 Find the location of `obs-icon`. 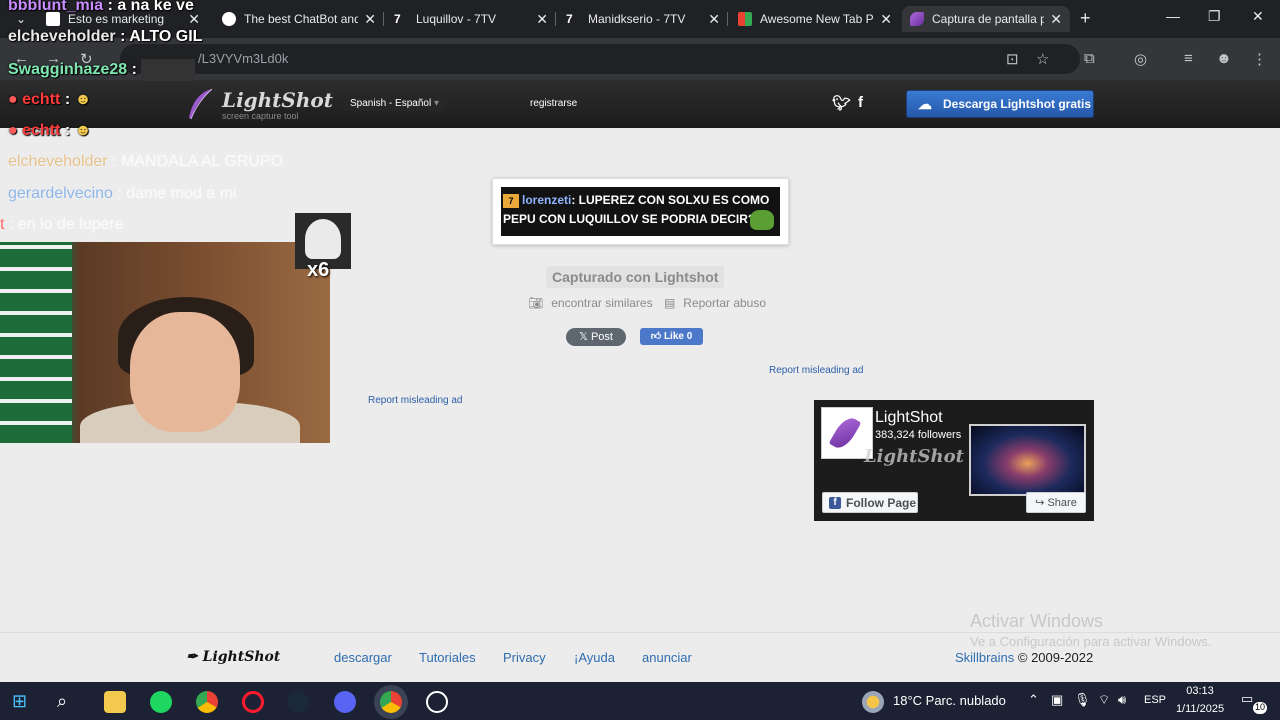

obs-icon is located at coordinates (437, 702).